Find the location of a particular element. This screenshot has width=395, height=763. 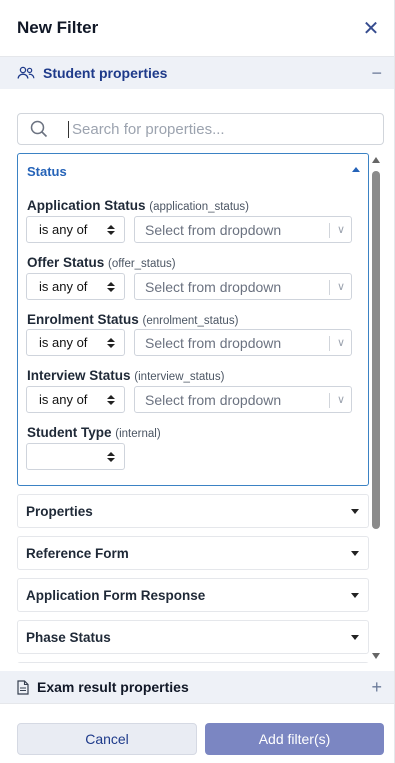

cancel-button: Cancel is located at coordinates (107, 739).